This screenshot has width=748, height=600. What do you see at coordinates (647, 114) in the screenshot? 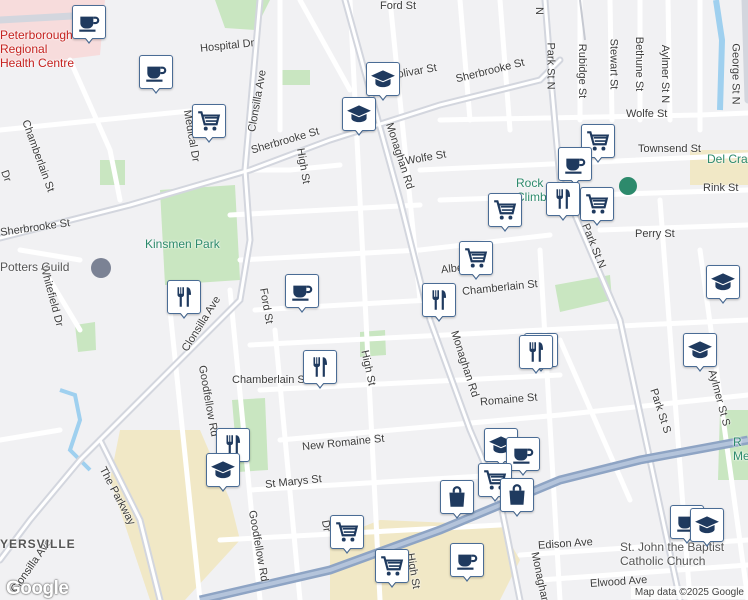
I see `street-label: Wolfe St` at bounding box center [647, 114].